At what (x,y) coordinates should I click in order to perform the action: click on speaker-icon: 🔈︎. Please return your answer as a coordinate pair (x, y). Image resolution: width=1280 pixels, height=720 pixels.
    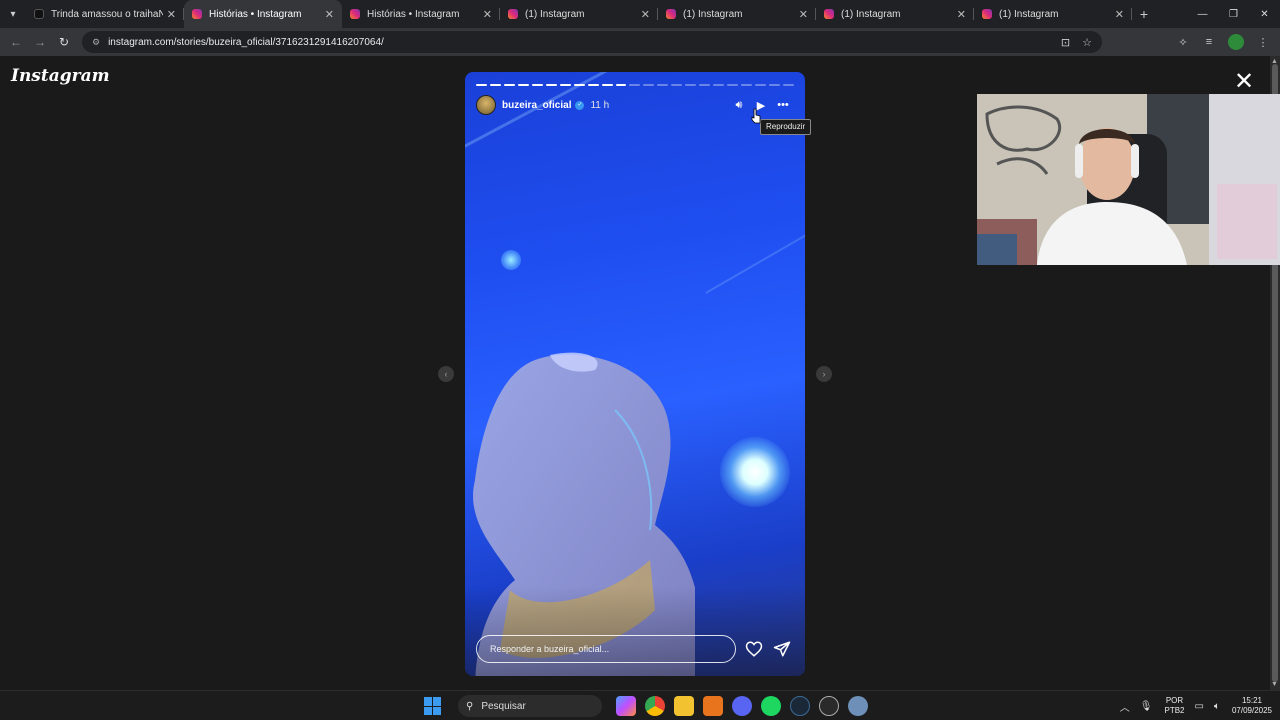
    Looking at the image, I should click on (1217, 706).